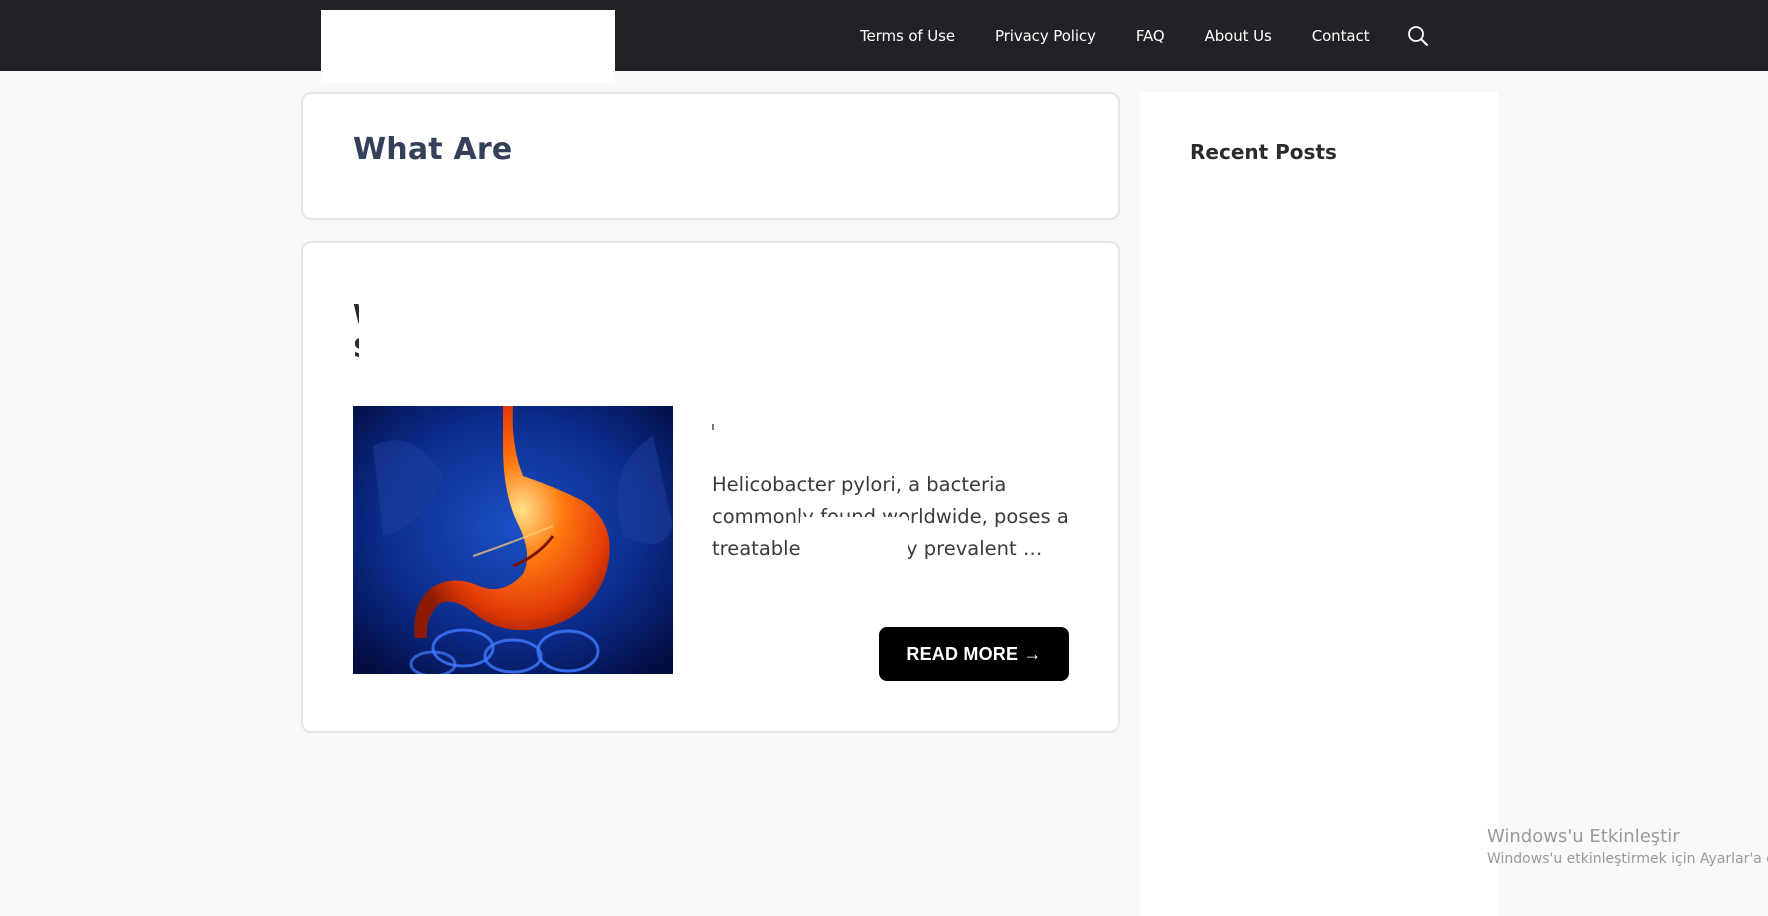  Describe the element at coordinates (710, 156) in the screenshot. I see `archive-header-card: What Are` at that location.